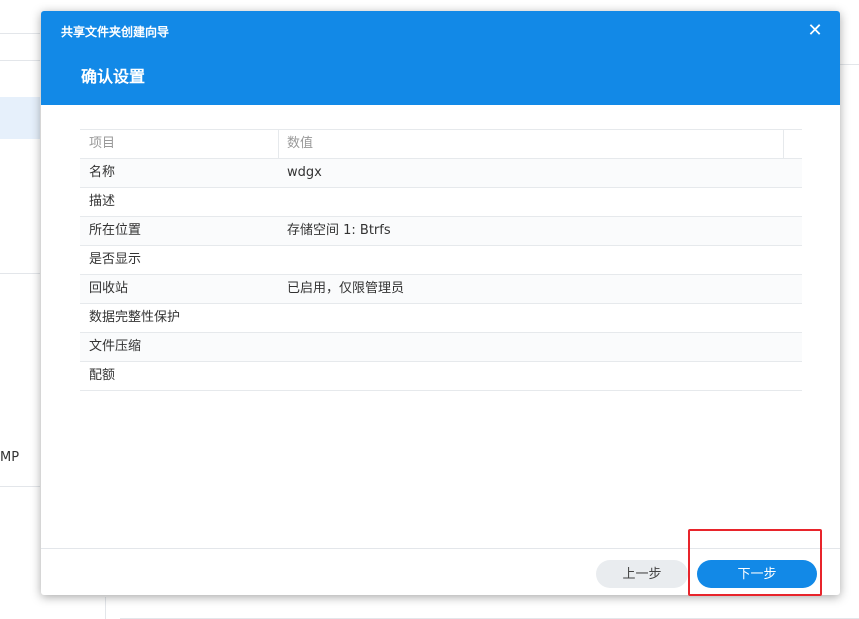 Image resolution: width=859 pixels, height=619 pixels. I want to click on row-item: 是否显示, so click(115, 259).